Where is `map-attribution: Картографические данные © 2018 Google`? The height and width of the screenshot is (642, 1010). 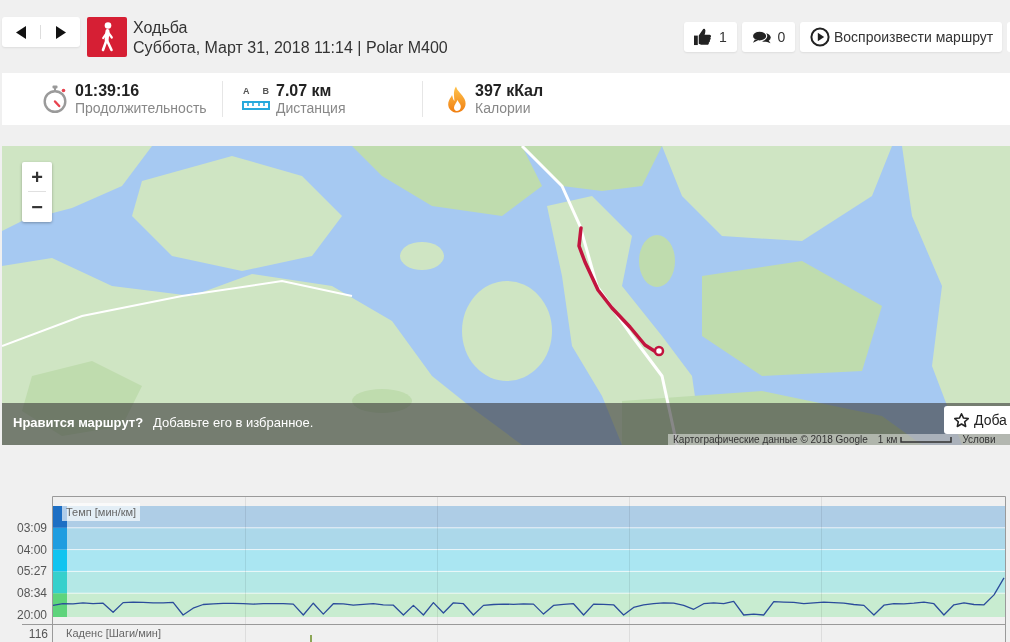 map-attribution: Картографические данные © 2018 Google is located at coordinates (770, 439).